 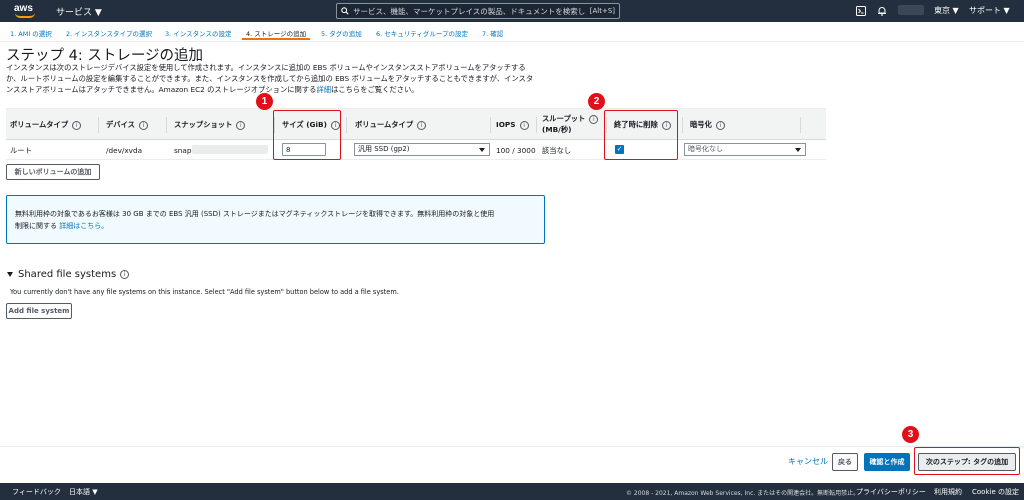 What do you see at coordinates (39, 311) in the screenshot?
I see `add-file-system-button: Add file system` at bounding box center [39, 311].